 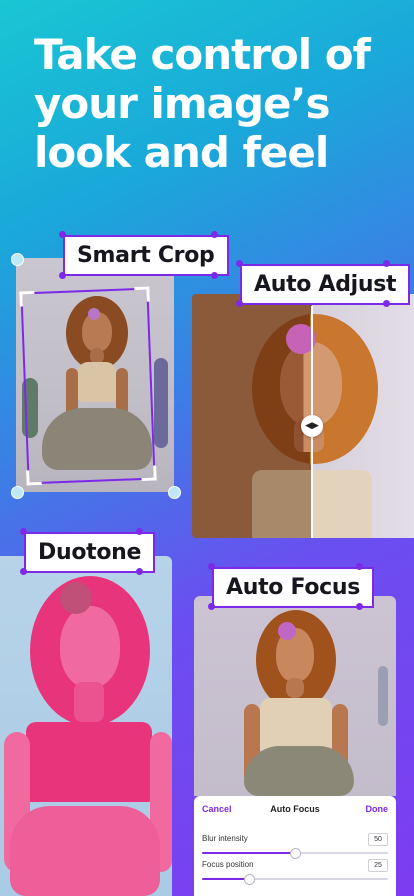 I want to click on auto-adjust-label: Auto Adjust, so click(x=325, y=284).